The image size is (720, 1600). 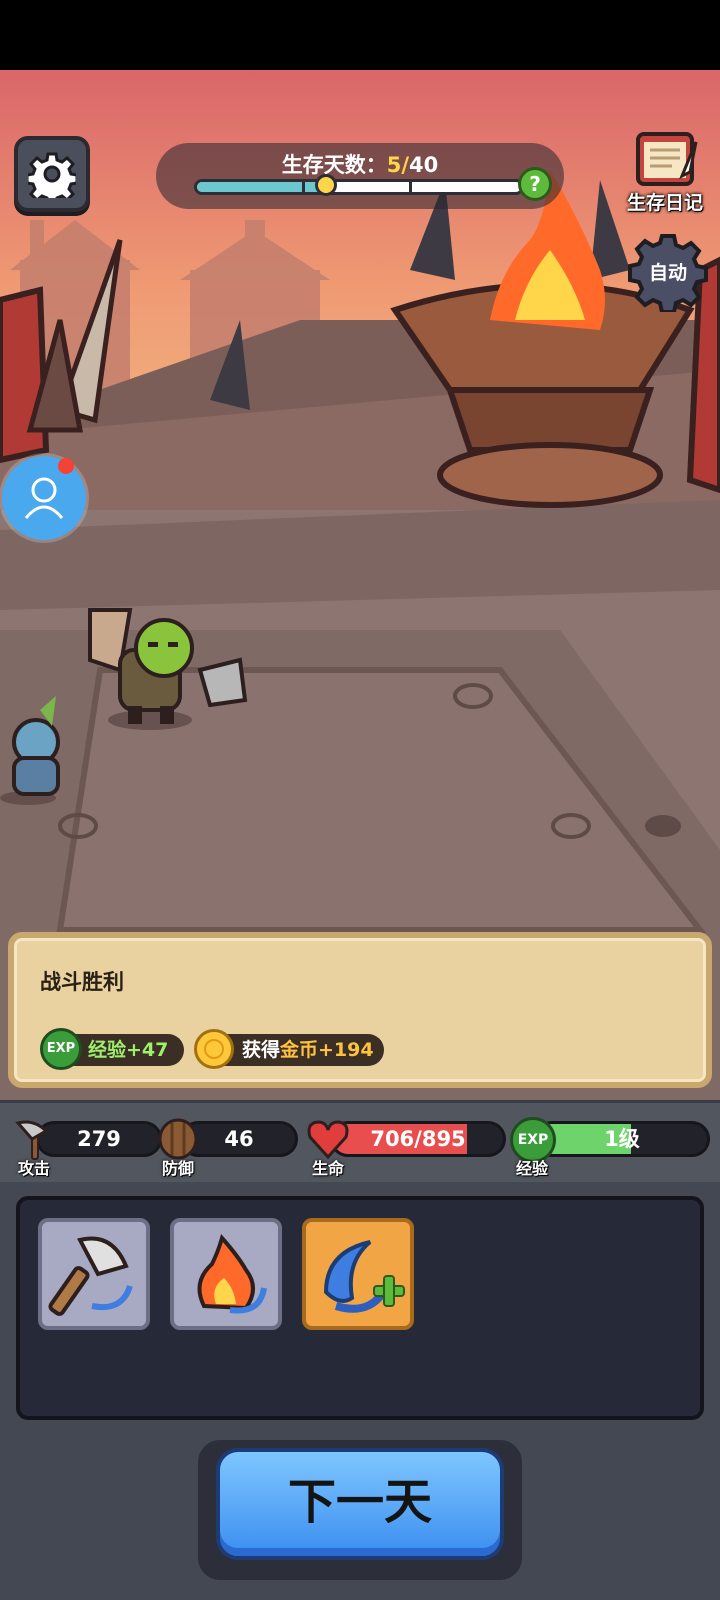 I want to click on defense-stat: 46 防御, so click(x=227, y=1148).